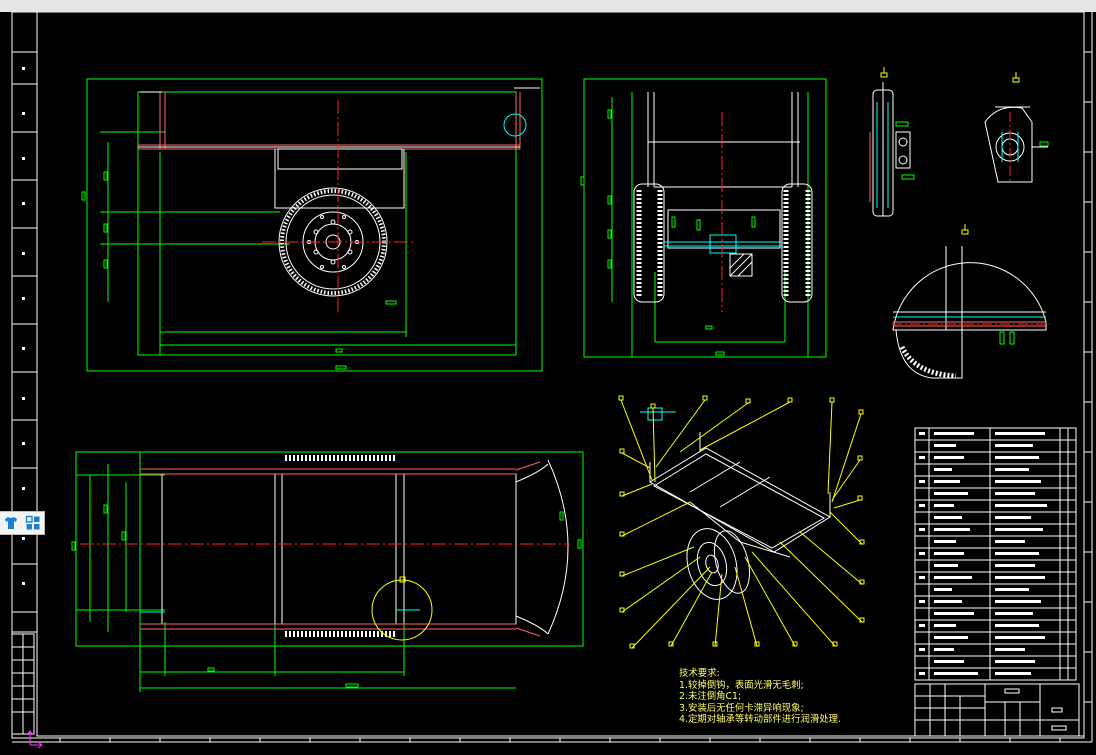  I want to click on floating-toolbar, so click(22, 523).